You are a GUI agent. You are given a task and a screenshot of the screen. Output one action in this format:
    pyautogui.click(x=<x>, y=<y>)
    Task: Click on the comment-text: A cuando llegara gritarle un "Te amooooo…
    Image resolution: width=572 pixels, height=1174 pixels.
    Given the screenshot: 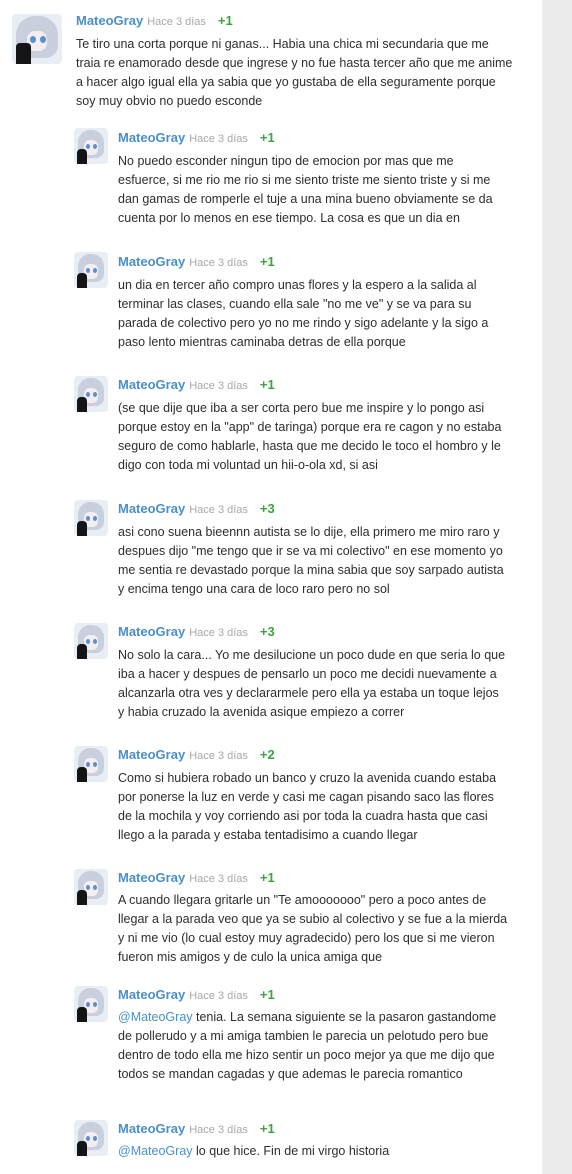 What is the action you would take?
    pyautogui.click(x=313, y=928)
    